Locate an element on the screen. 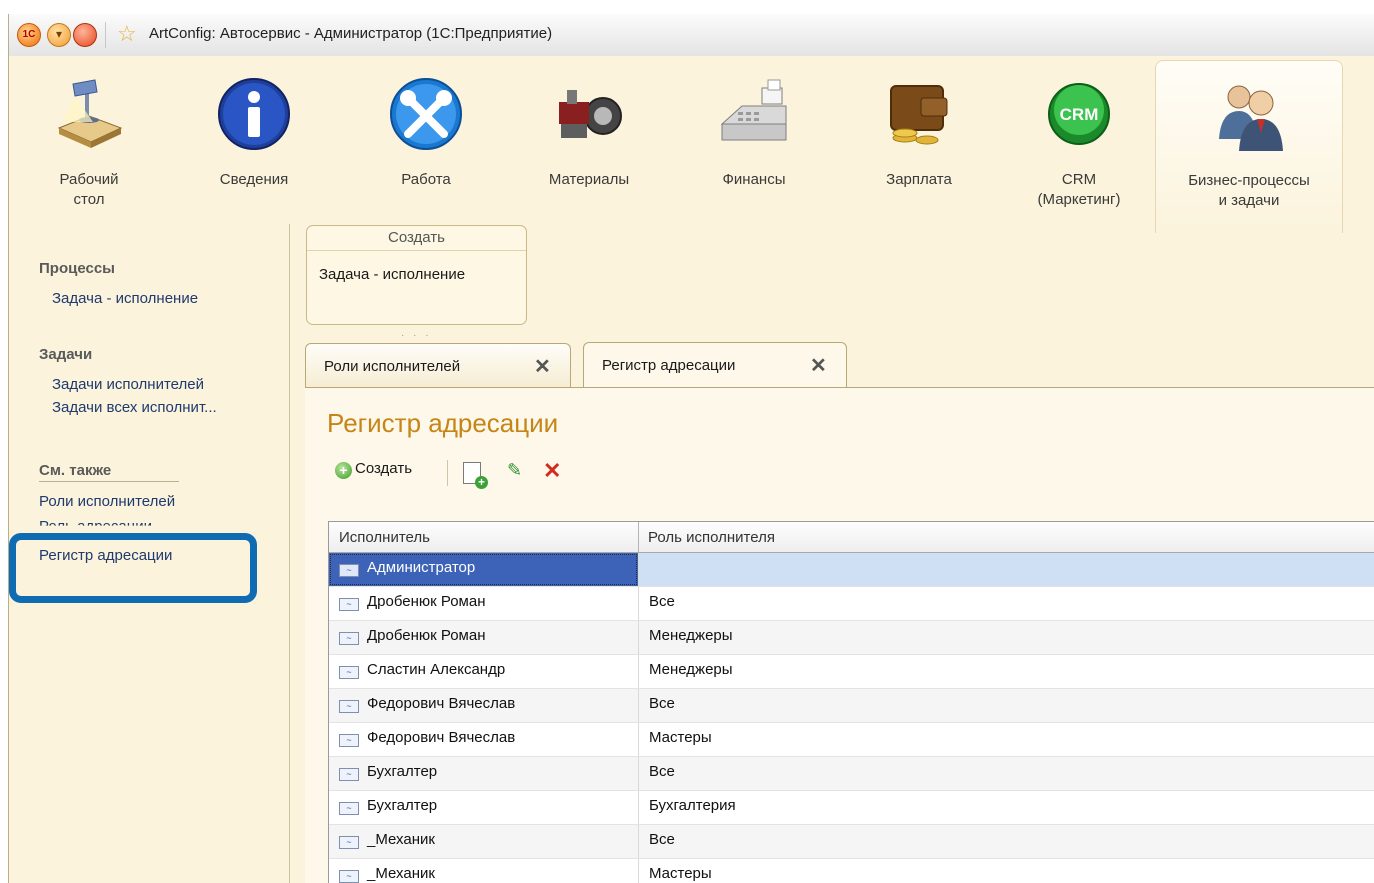 The width and height of the screenshot is (1374, 883). sidebar-item-performer-roles: Роли исполнителей is located at coordinates (107, 501).